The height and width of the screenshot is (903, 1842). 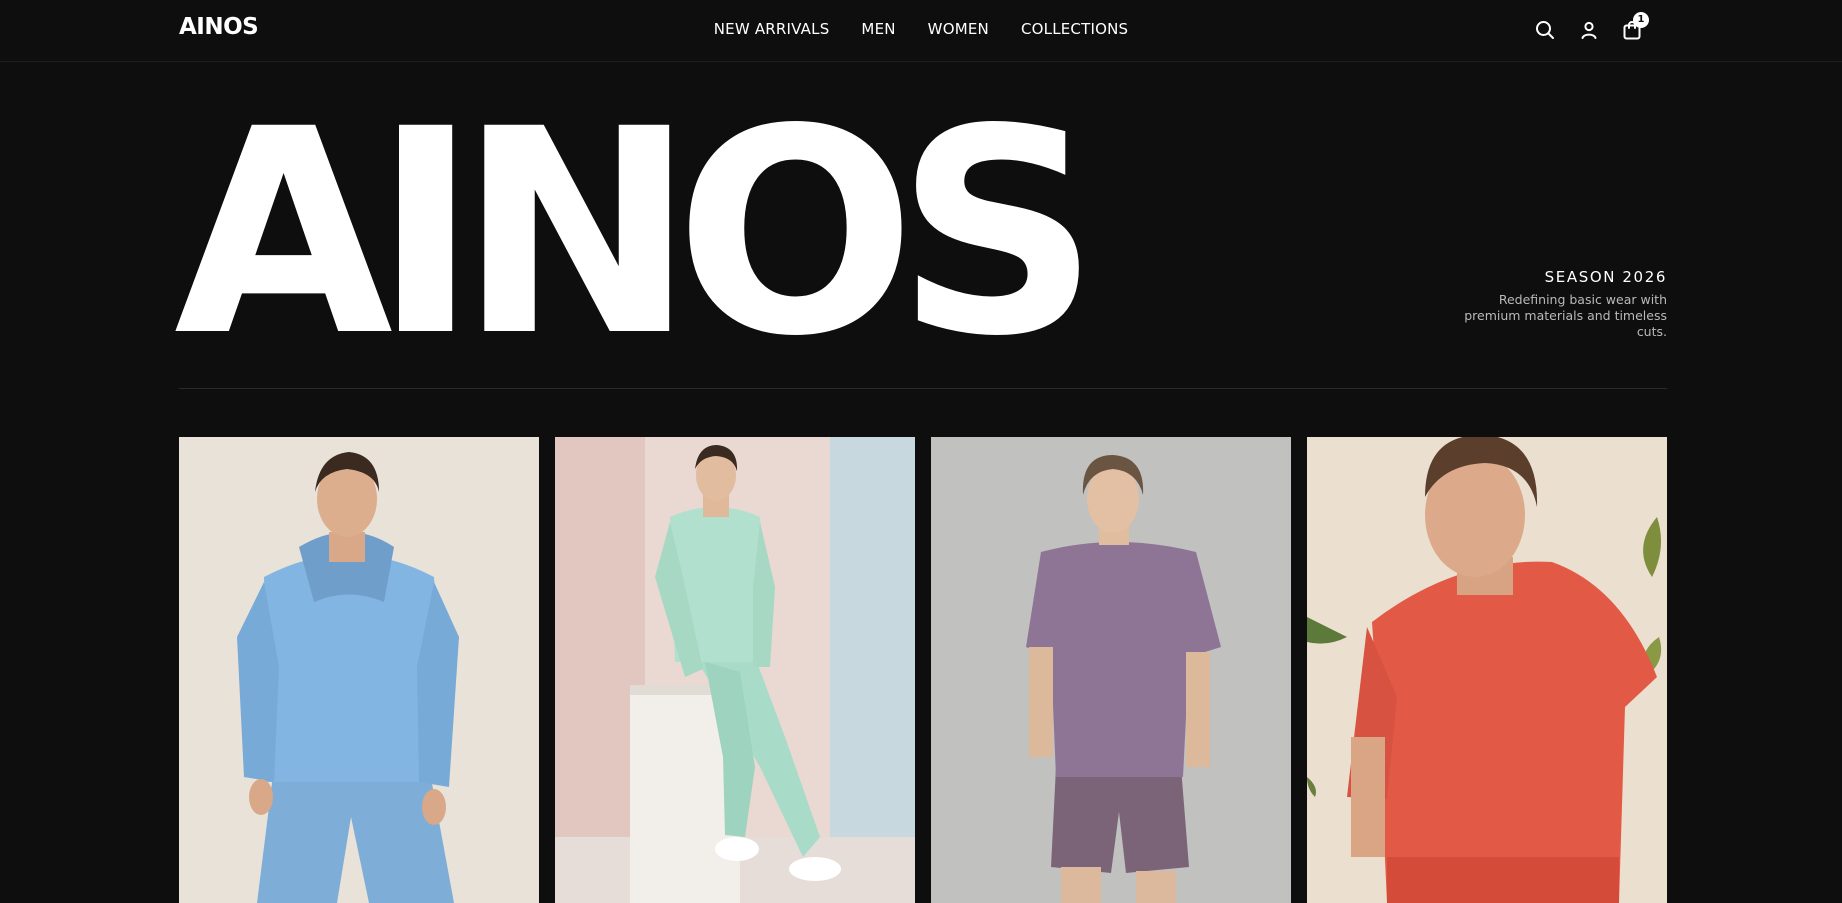 What do you see at coordinates (878, 29) in the screenshot?
I see `nav-men: MEN` at bounding box center [878, 29].